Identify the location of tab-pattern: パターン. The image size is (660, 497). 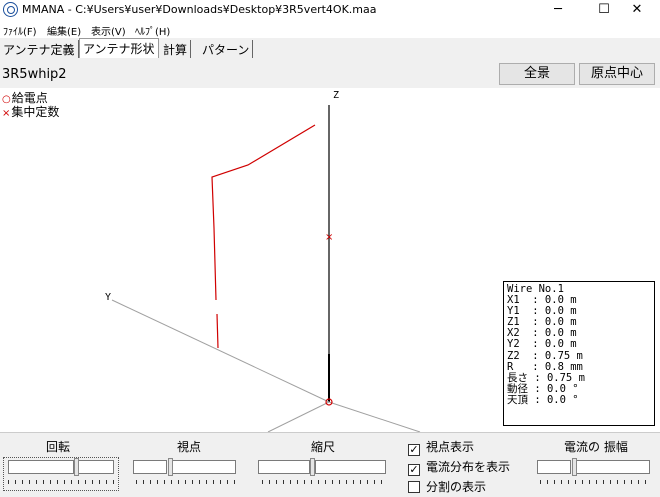
(226, 49).